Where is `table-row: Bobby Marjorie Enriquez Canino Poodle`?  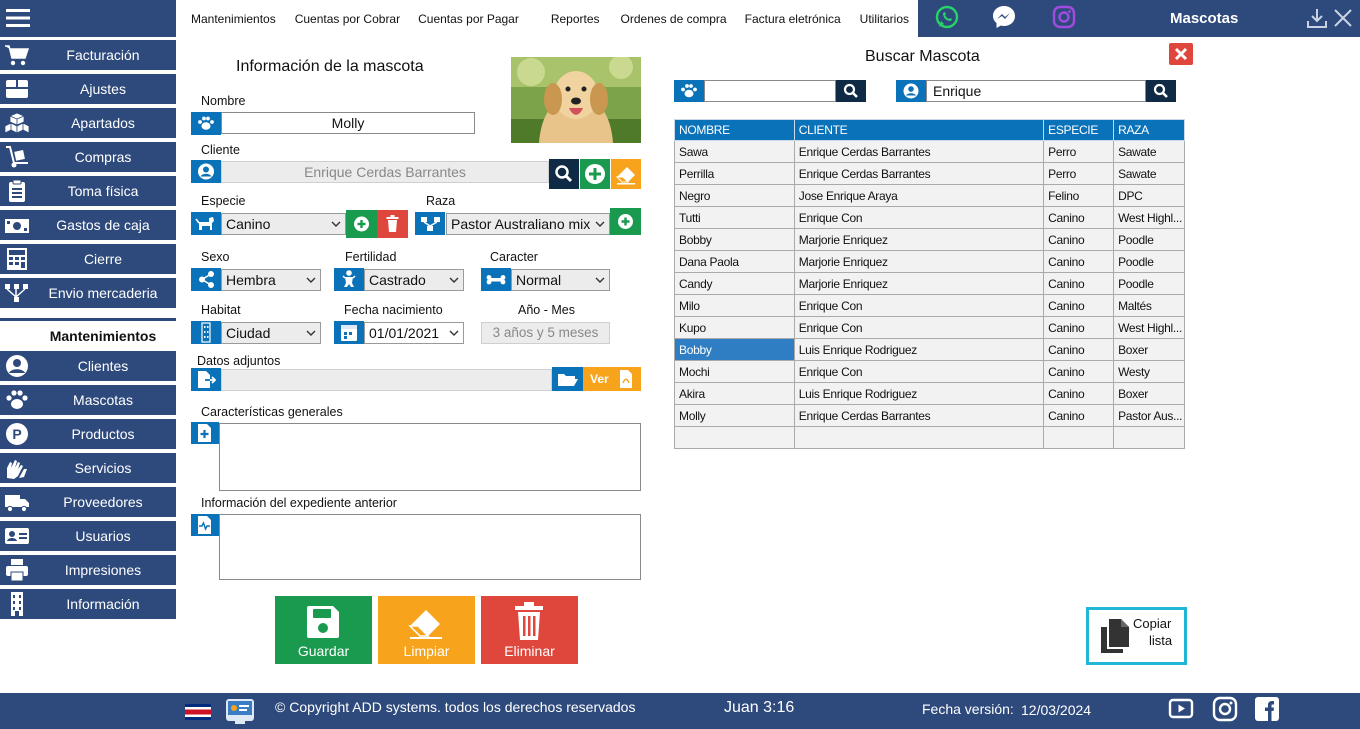 table-row: Bobby Marjorie Enriquez Canino Poodle is located at coordinates (929, 239).